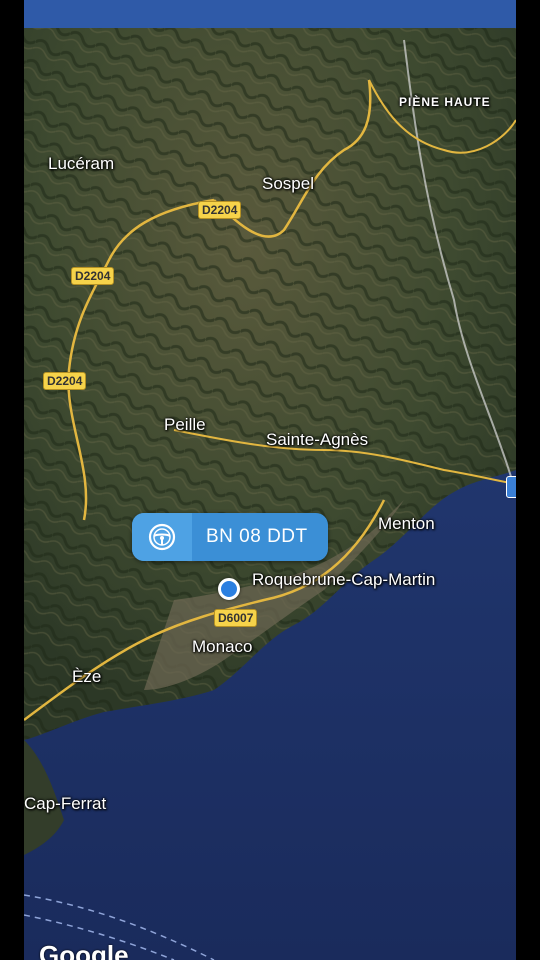 This screenshot has width=540, height=960. Describe the element at coordinates (406, 523) in the screenshot. I see `place-label-menton: Menton` at that location.